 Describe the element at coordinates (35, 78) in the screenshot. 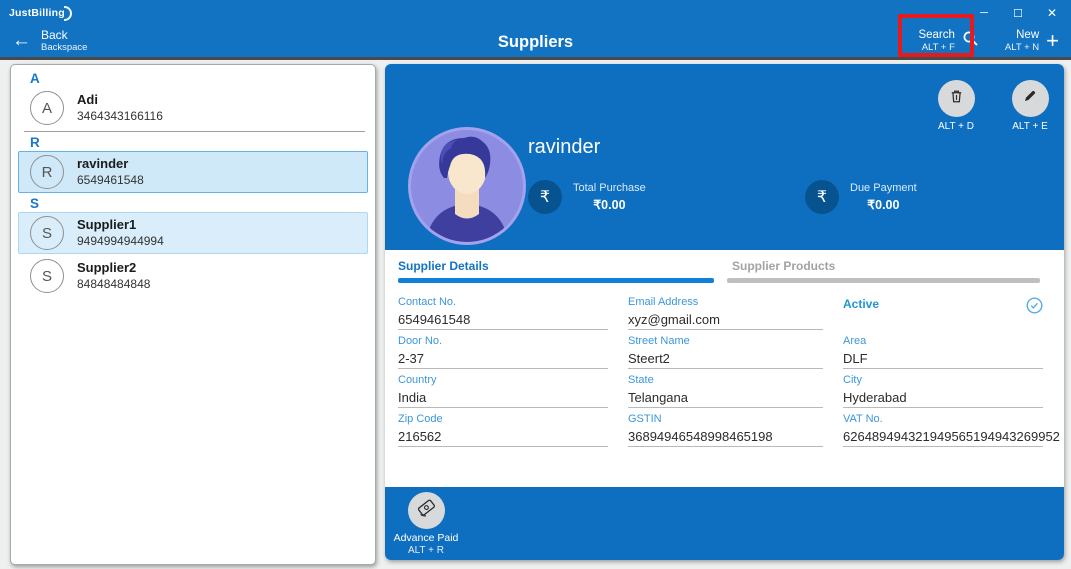

I see `group-letter-a: A` at that location.